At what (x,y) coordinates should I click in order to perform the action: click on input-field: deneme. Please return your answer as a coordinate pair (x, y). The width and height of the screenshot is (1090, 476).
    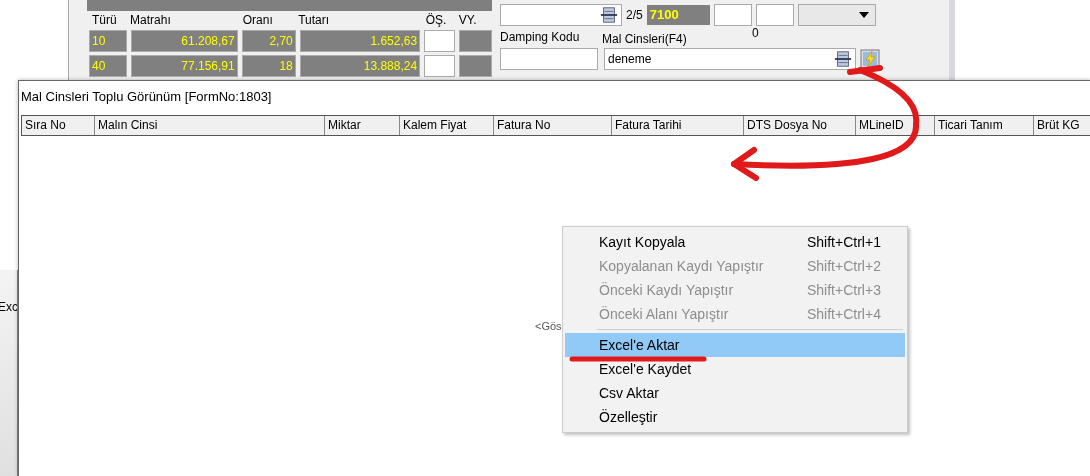
    Looking at the image, I should click on (730, 58).